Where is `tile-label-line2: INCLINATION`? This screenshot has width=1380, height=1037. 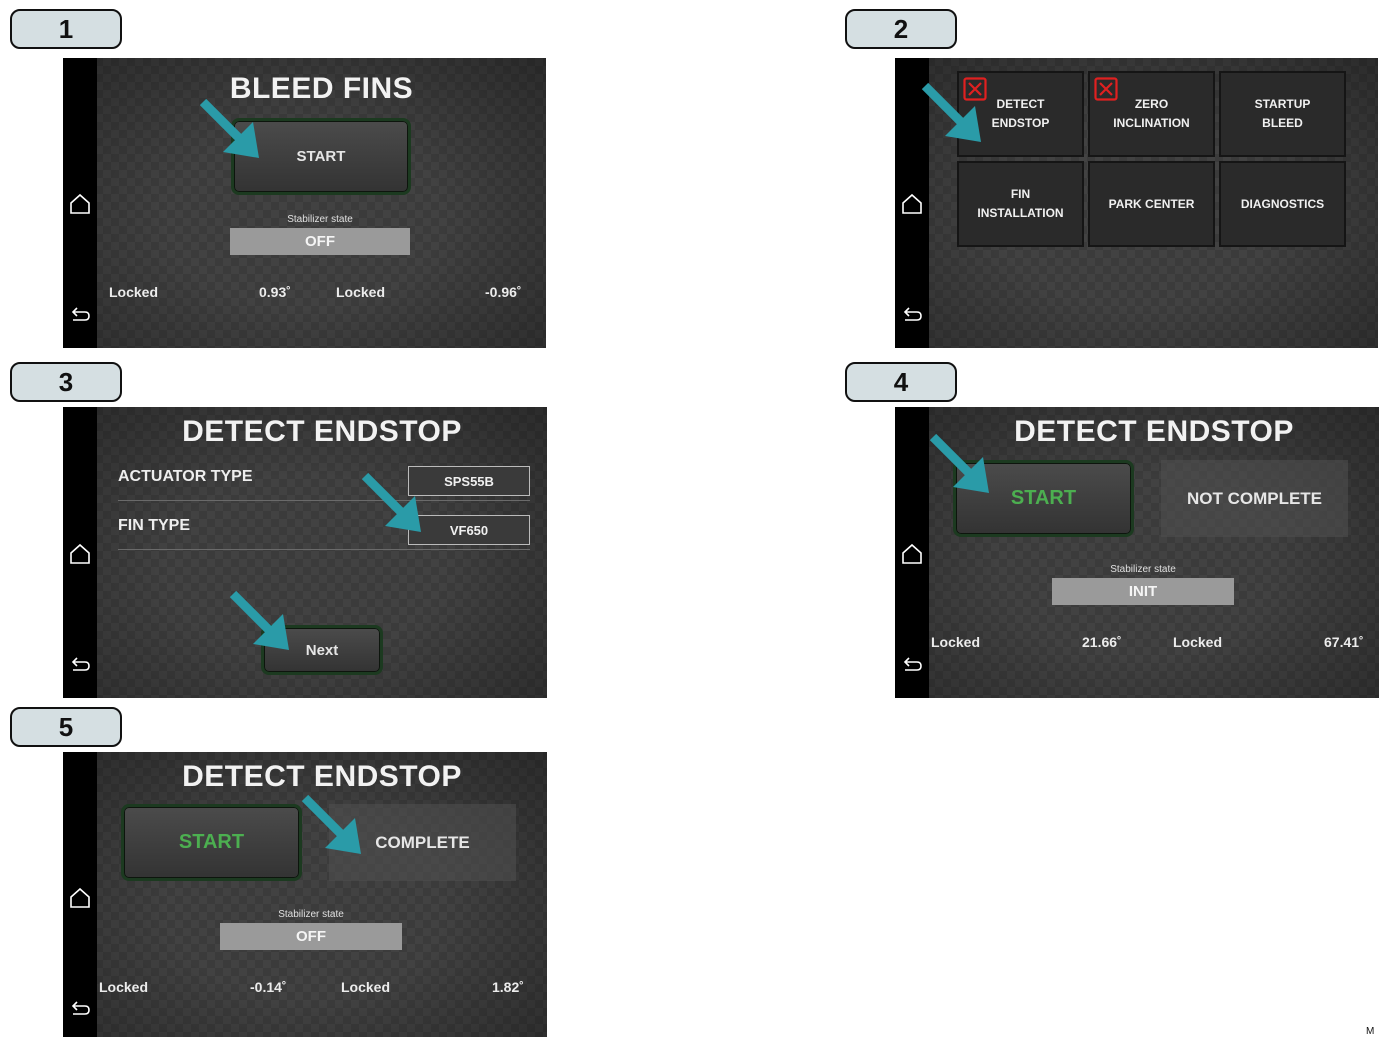 tile-label-line2: INCLINATION is located at coordinates (1151, 123).